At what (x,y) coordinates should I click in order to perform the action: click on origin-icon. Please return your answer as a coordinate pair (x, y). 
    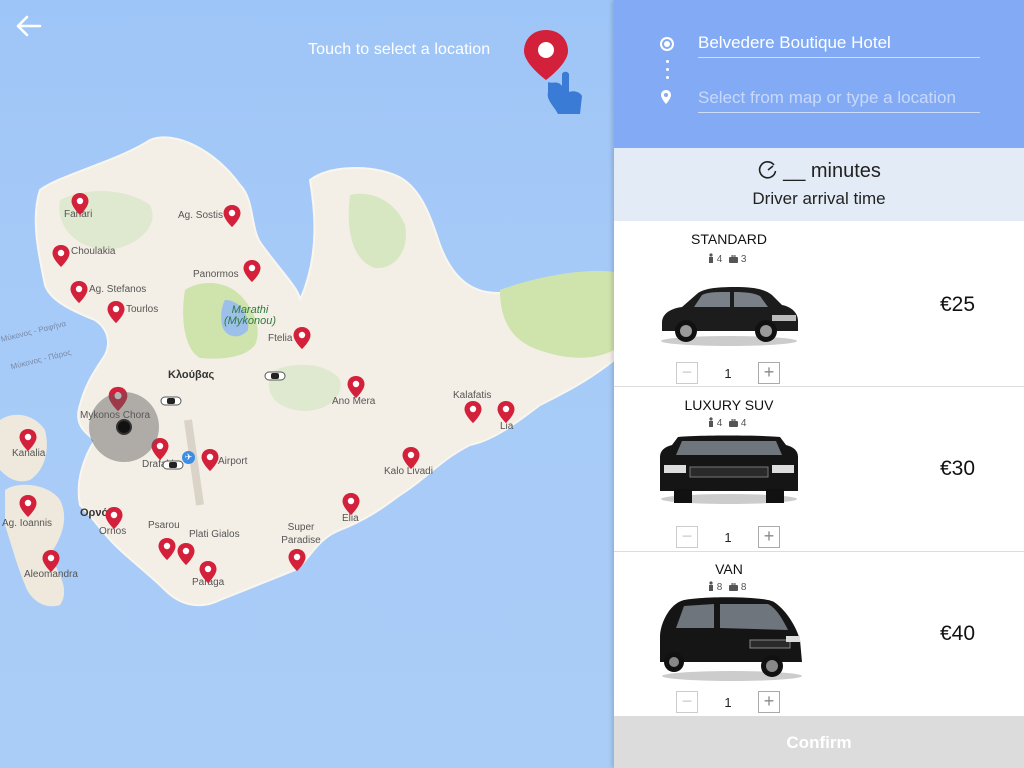
    Looking at the image, I should click on (667, 44).